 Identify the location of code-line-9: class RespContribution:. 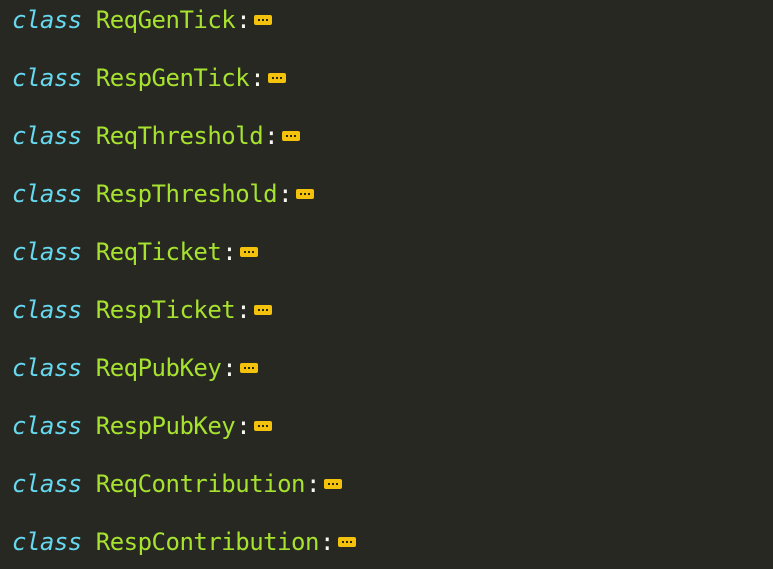
(184, 542).